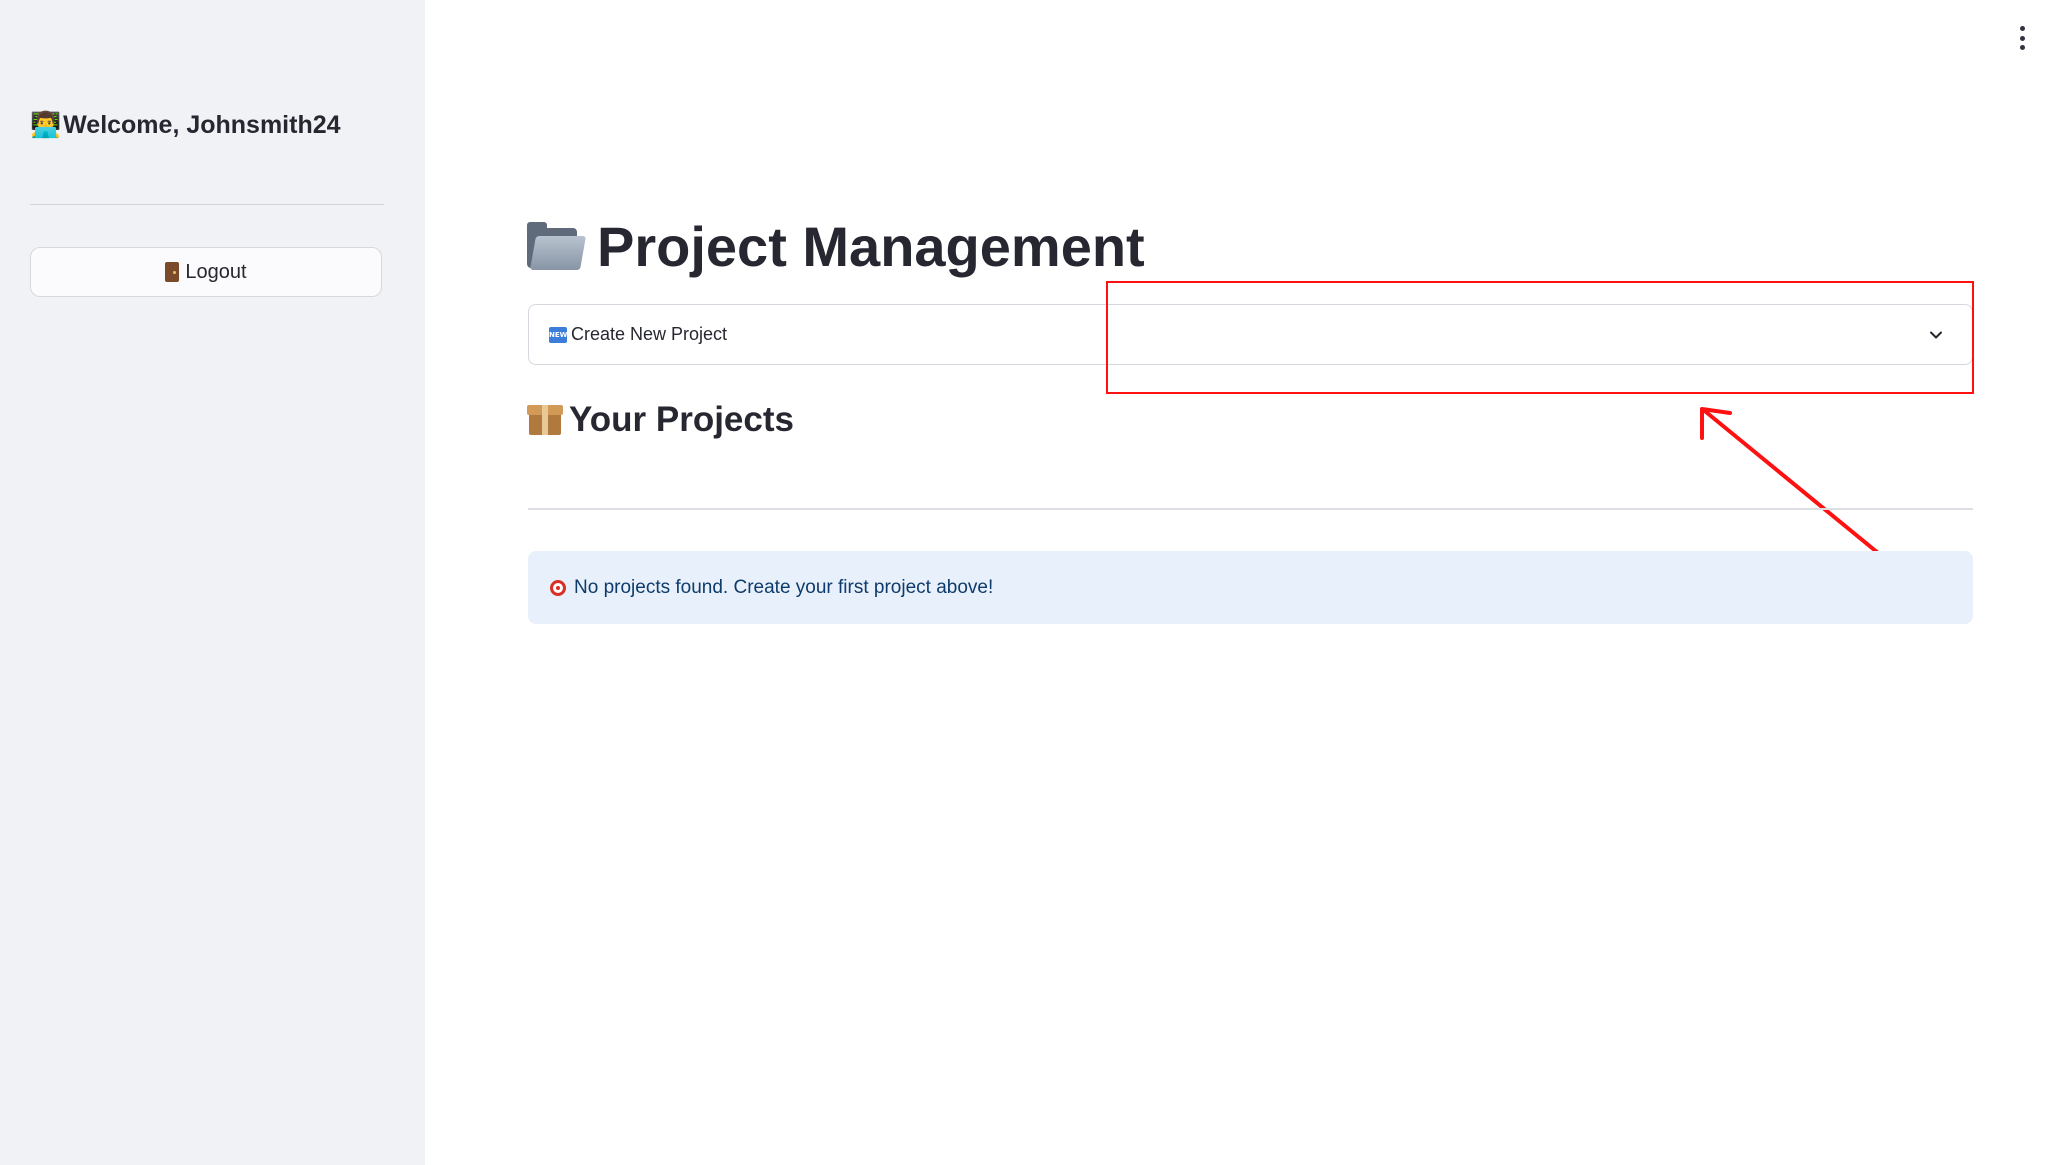 The height and width of the screenshot is (1165, 2048). I want to click on sidebar-welcome: 👨‍💻 Welcome, Johnsmith24, so click(185, 125).